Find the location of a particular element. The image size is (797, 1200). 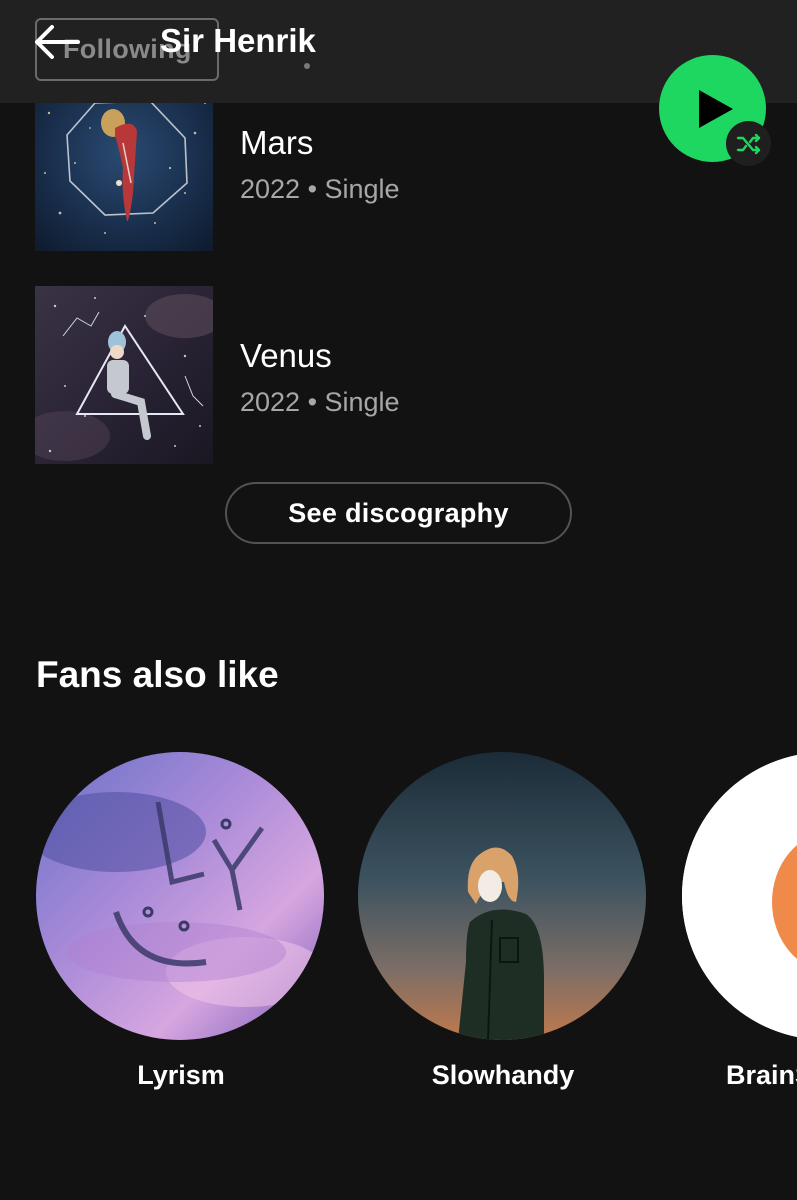

page-title: Sir Henrik is located at coordinates (238, 40).